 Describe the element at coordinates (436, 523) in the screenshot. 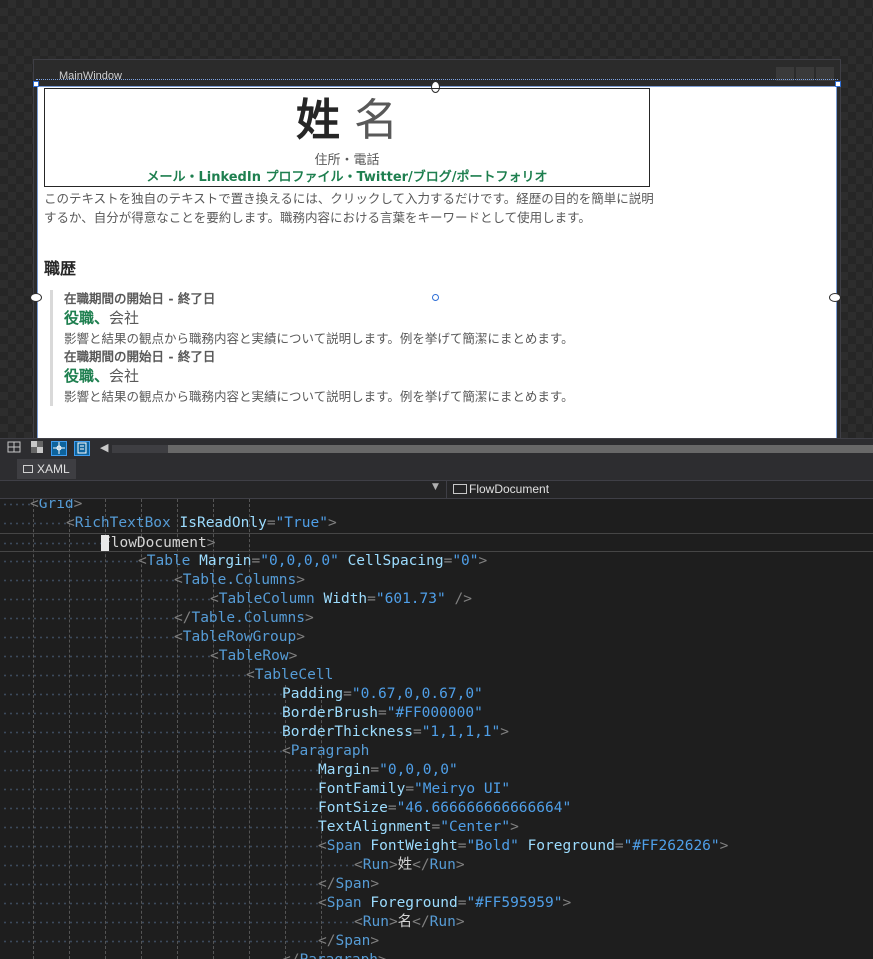

I see `code-line: <RichTextBox IsReadOnly="True">` at that location.